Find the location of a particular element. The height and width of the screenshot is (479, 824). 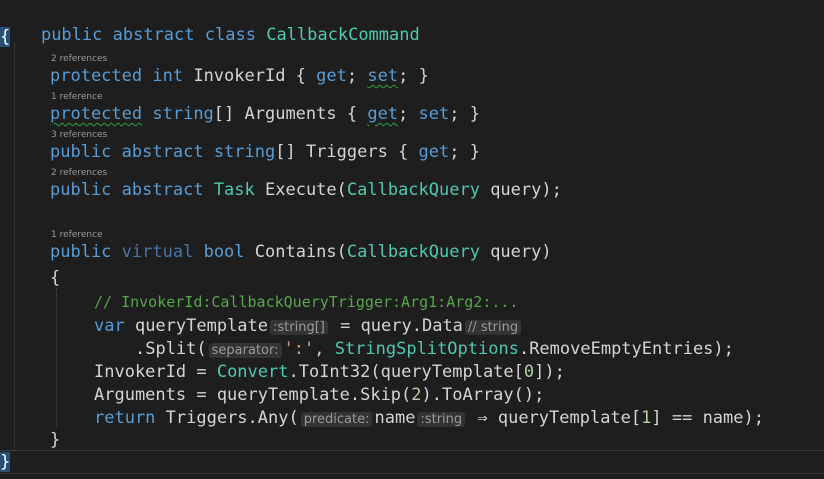

code-text: ).ToArray(); is located at coordinates (483, 395).